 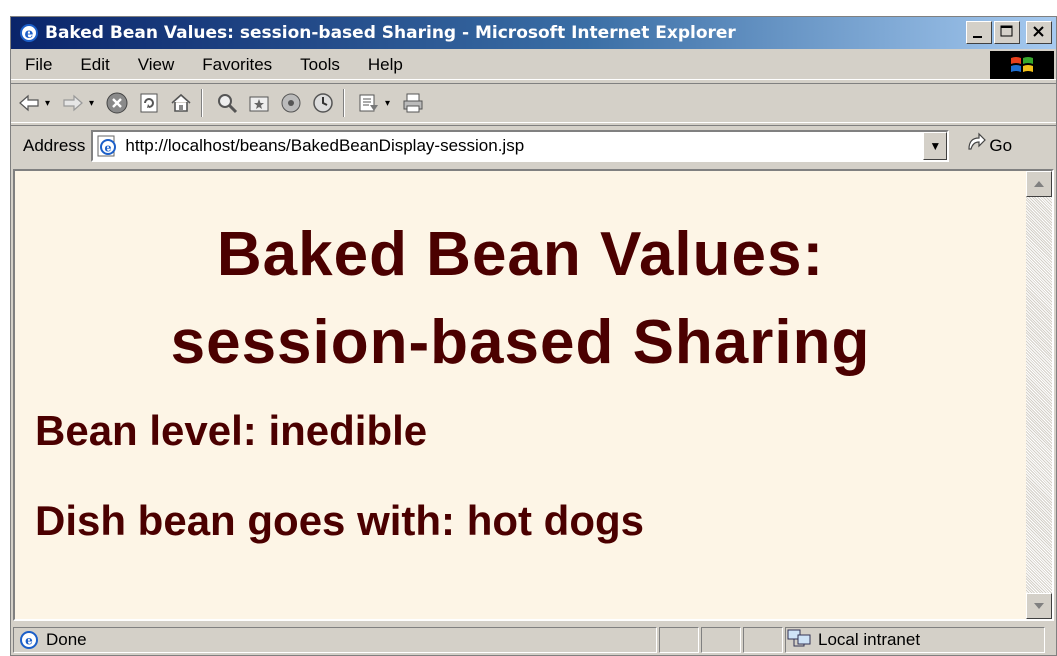 What do you see at coordinates (533, 65) in the screenshot?
I see `menu-bar: File Edit View Favorites Tools Help` at bounding box center [533, 65].